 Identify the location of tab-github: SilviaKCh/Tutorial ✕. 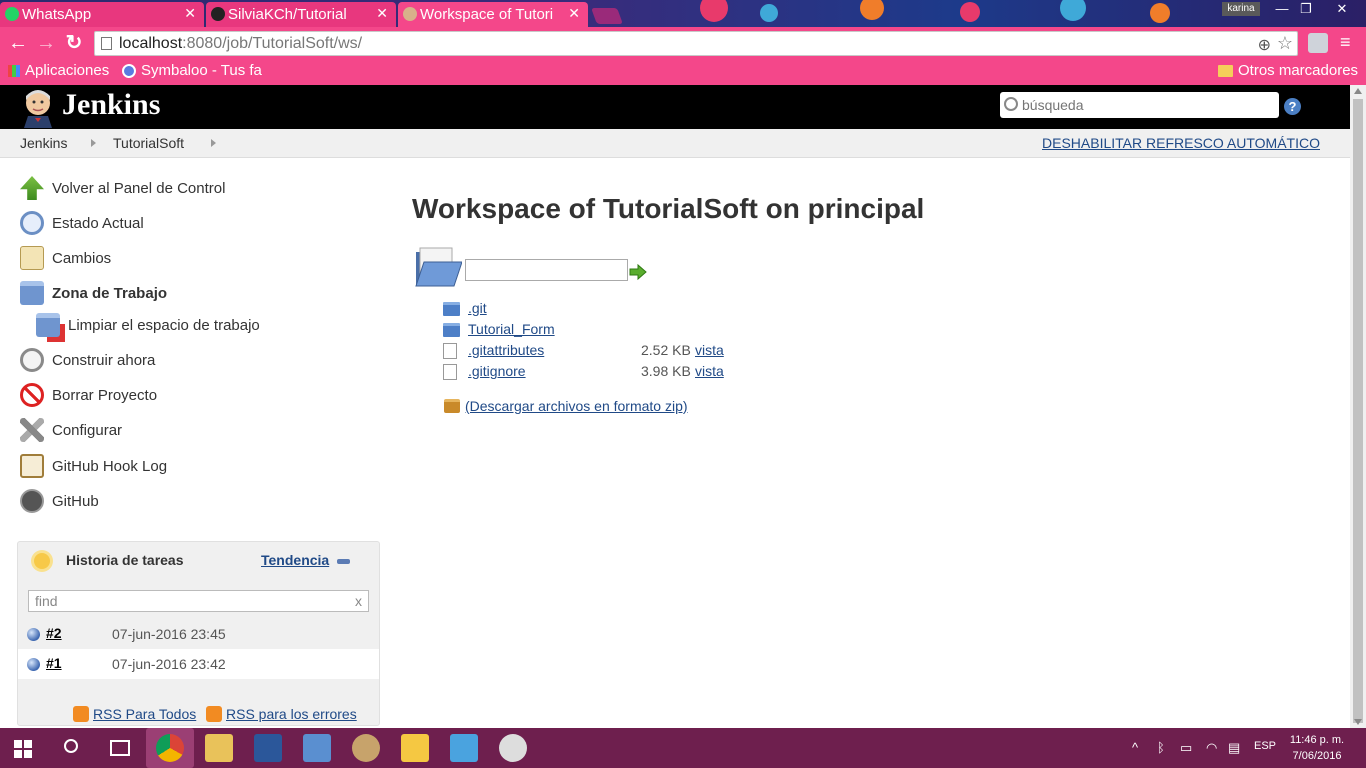
(301, 14).